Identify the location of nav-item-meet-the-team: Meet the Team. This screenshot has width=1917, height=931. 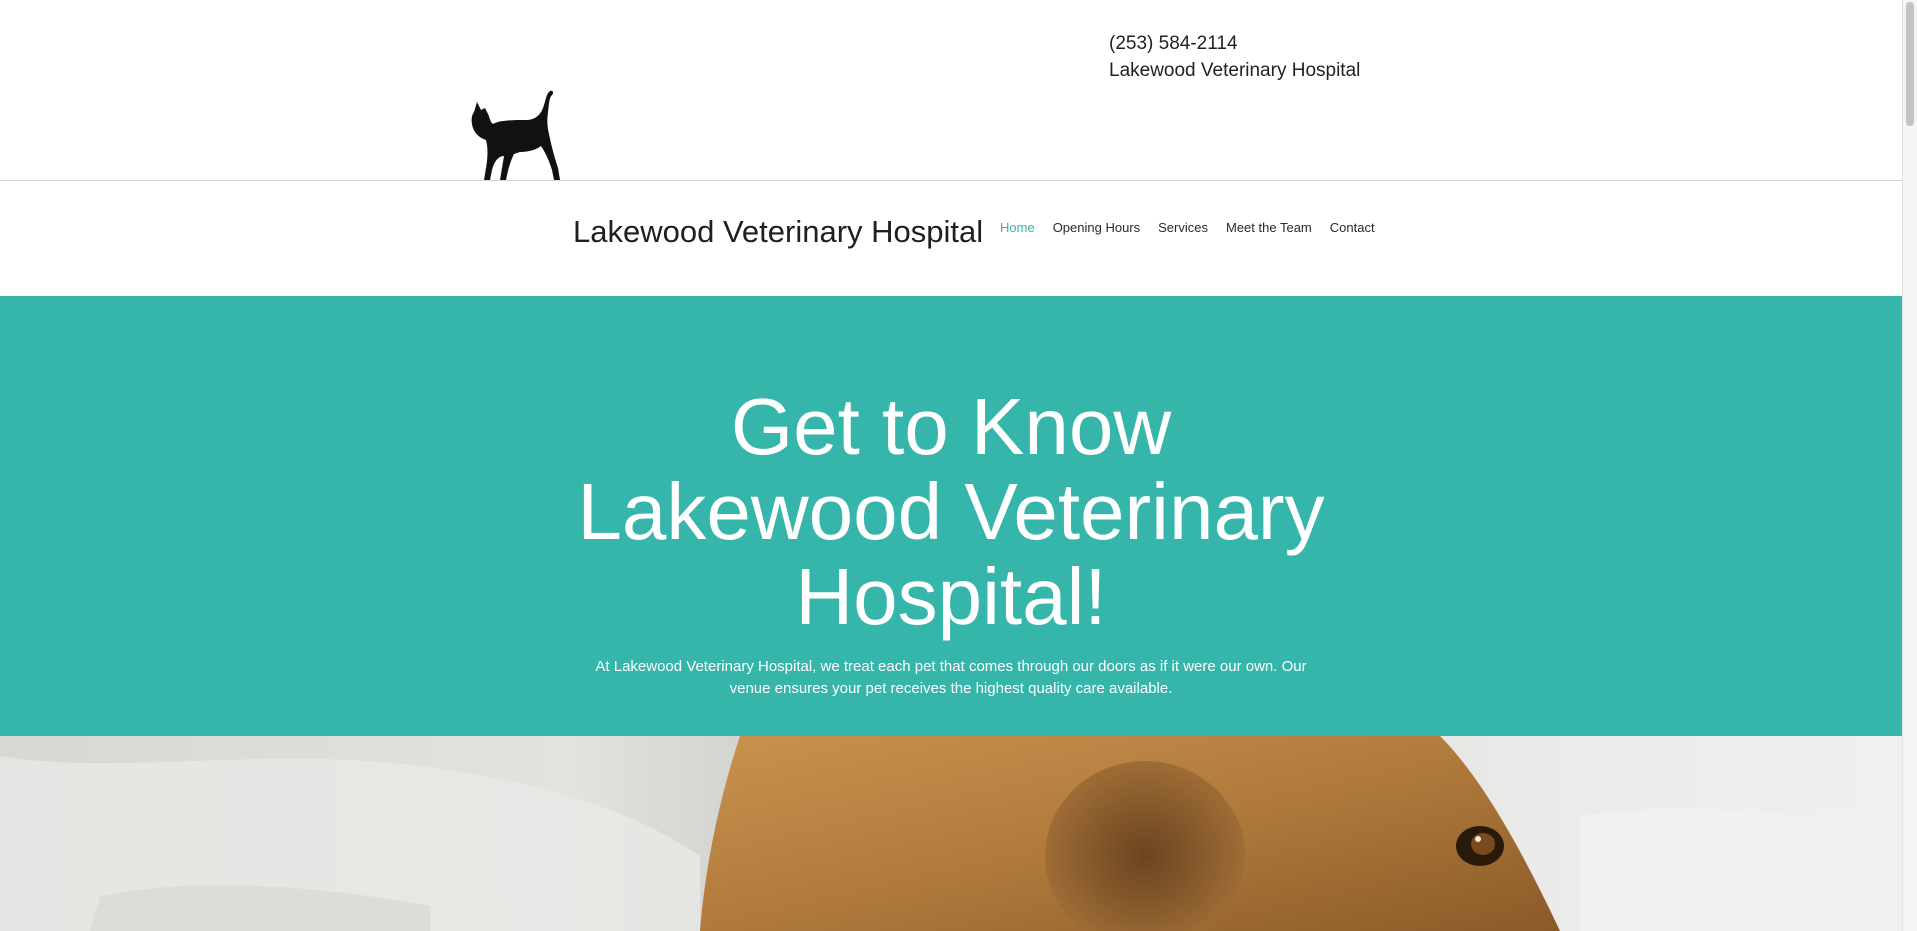
(1269, 227).